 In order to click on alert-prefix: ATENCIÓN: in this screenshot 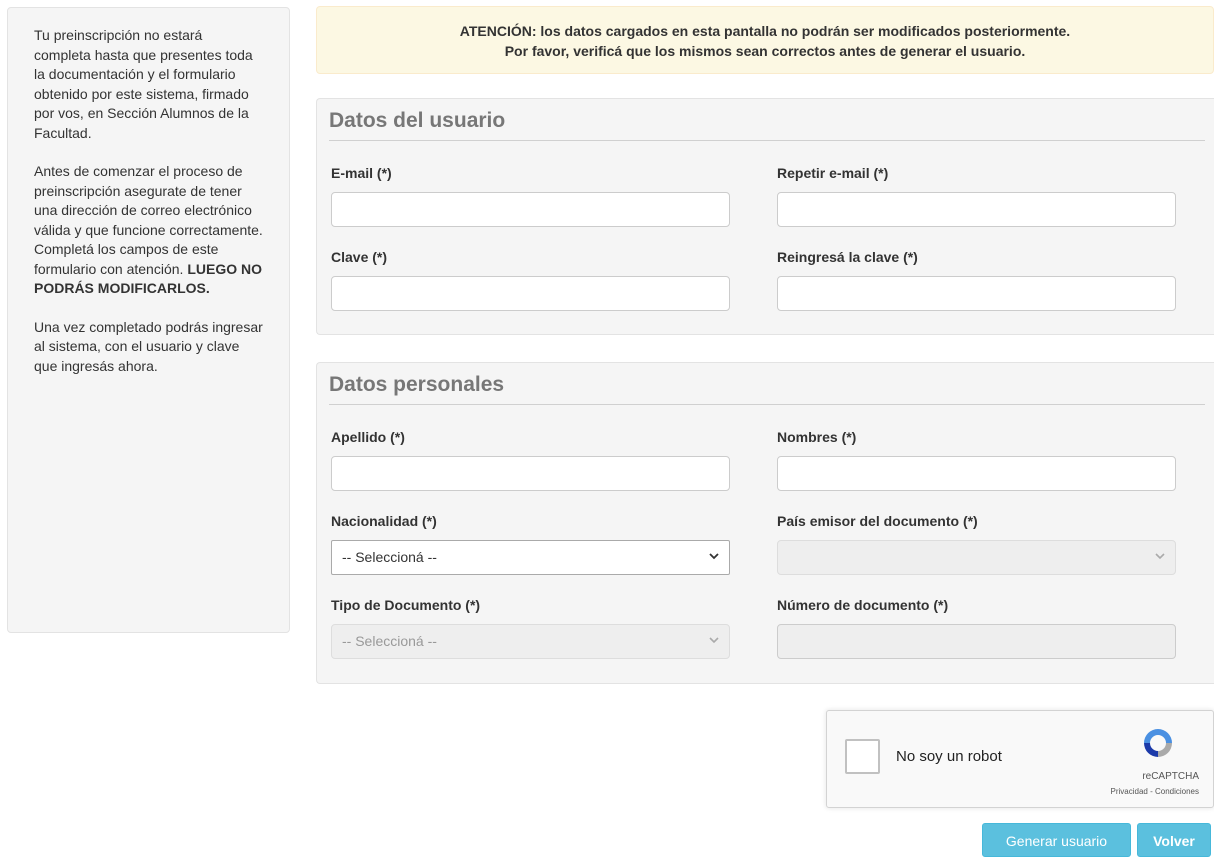, I will do `click(498, 31)`.